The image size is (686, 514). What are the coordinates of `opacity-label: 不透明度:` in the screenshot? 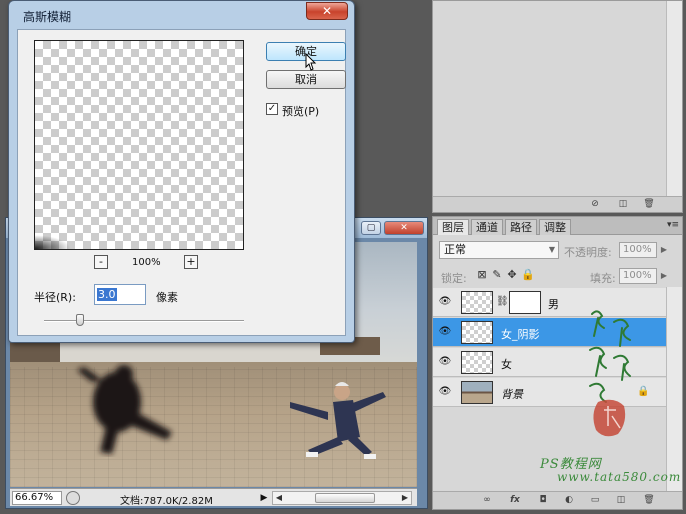 It's located at (588, 252).